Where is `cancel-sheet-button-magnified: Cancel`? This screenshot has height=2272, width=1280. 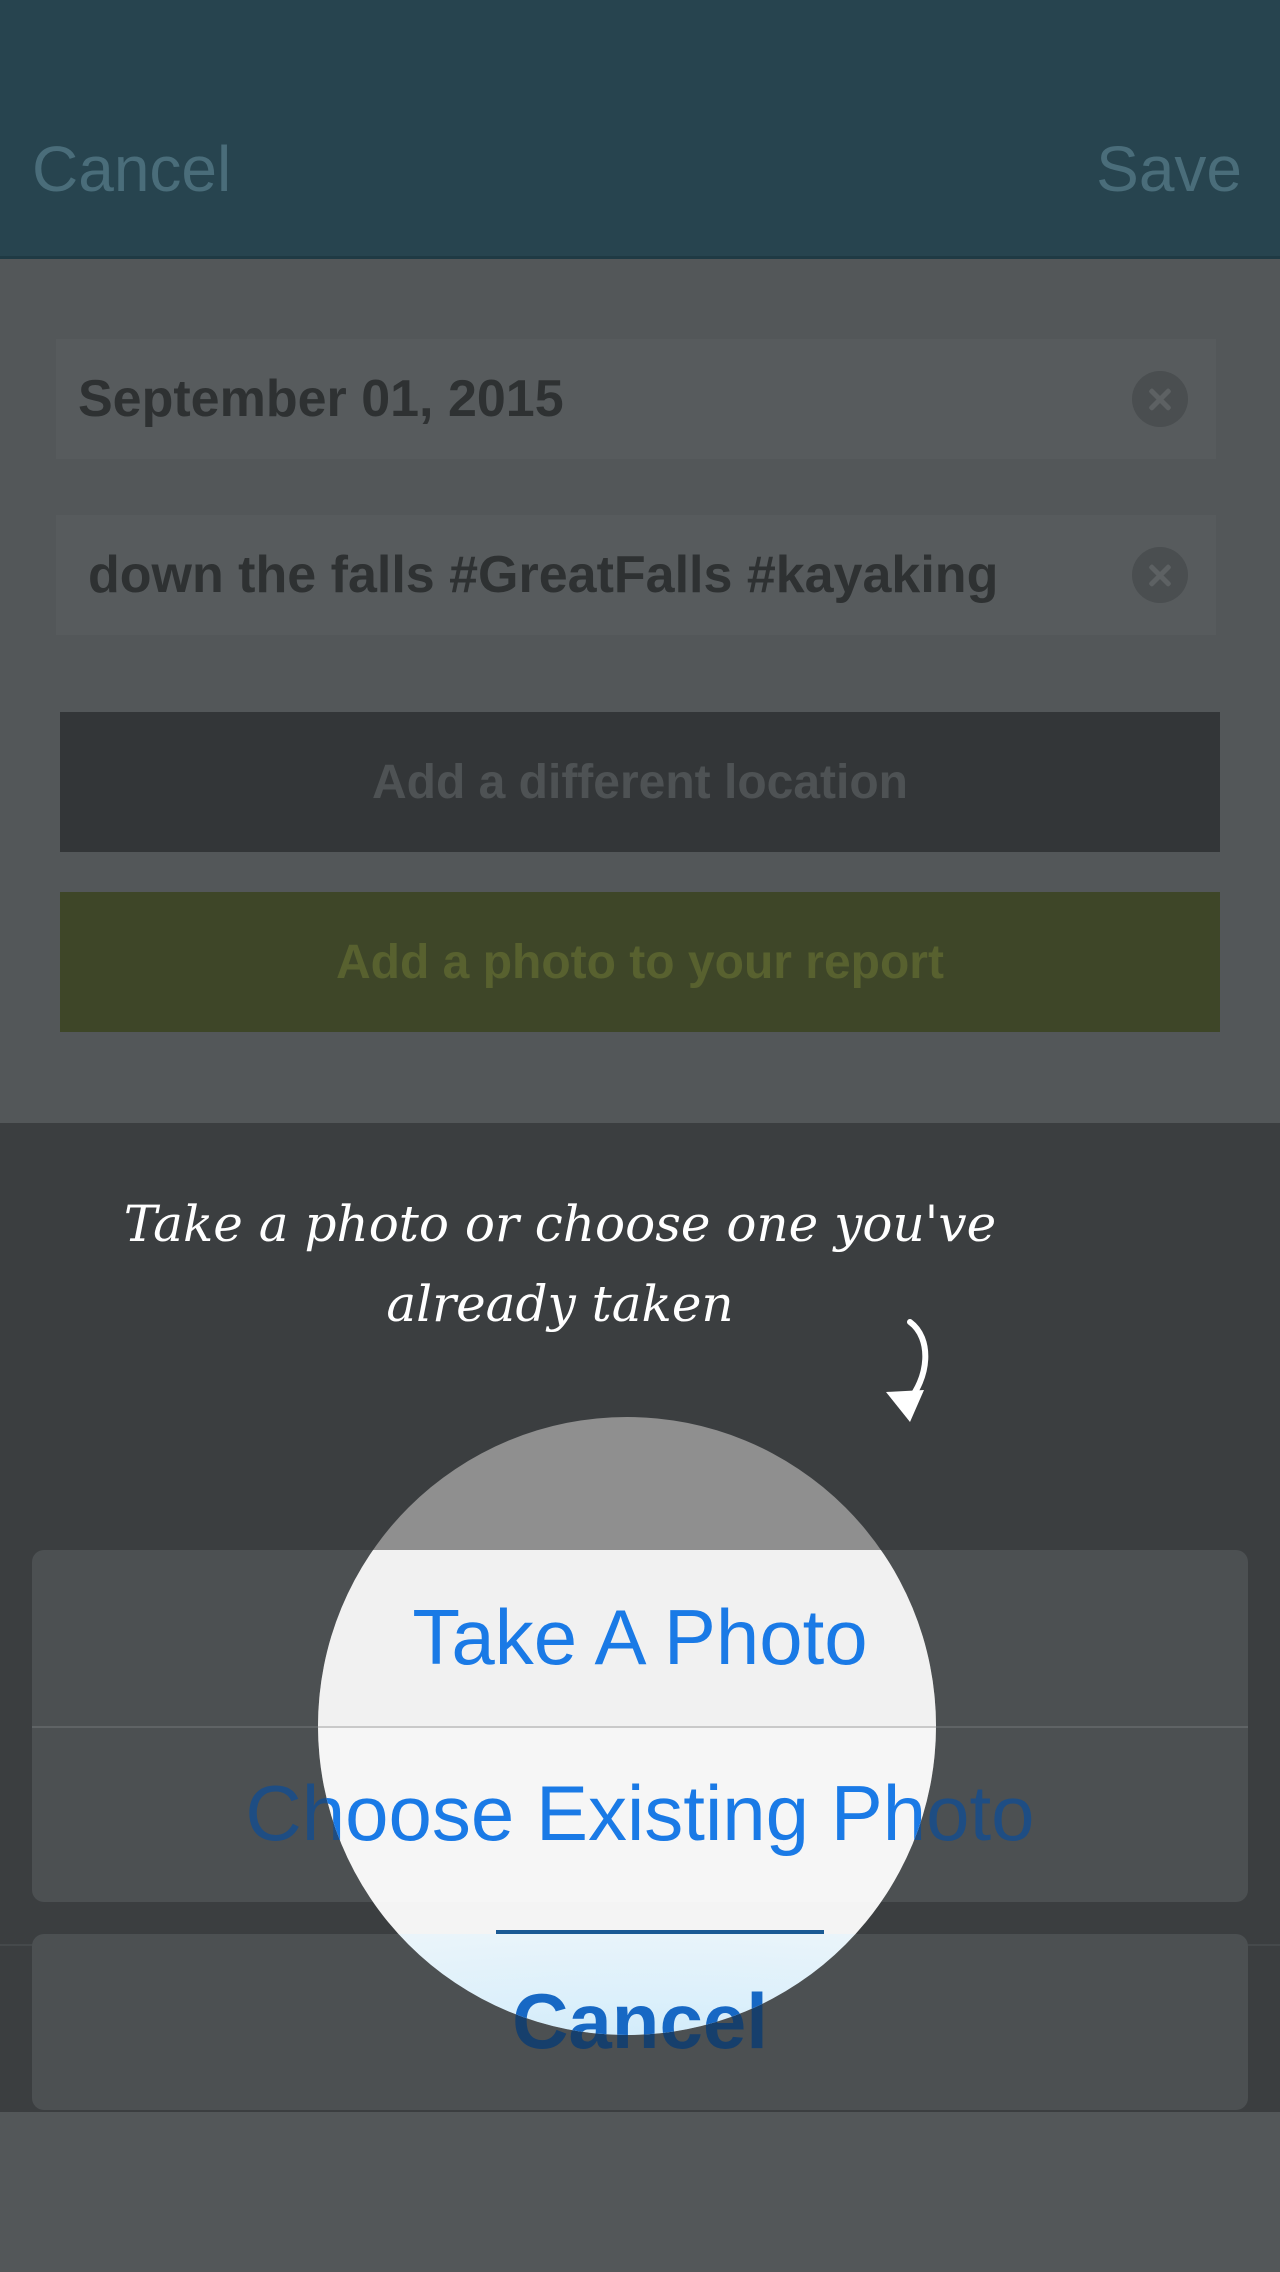 cancel-sheet-button-magnified: Cancel is located at coordinates (627, 2005).